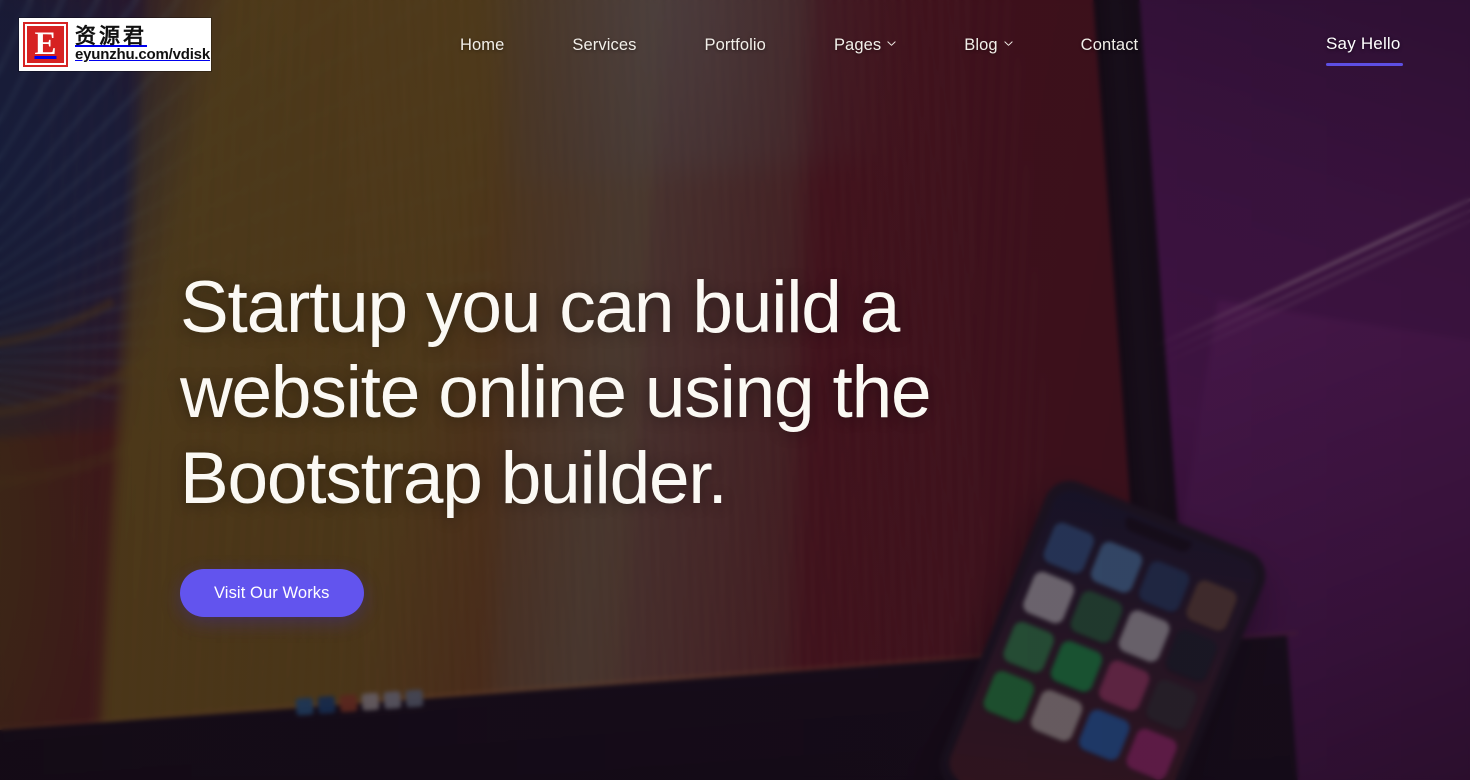  Describe the element at coordinates (981, 45) in the screenshot. I see `nav-item-label: Blog` at that location.